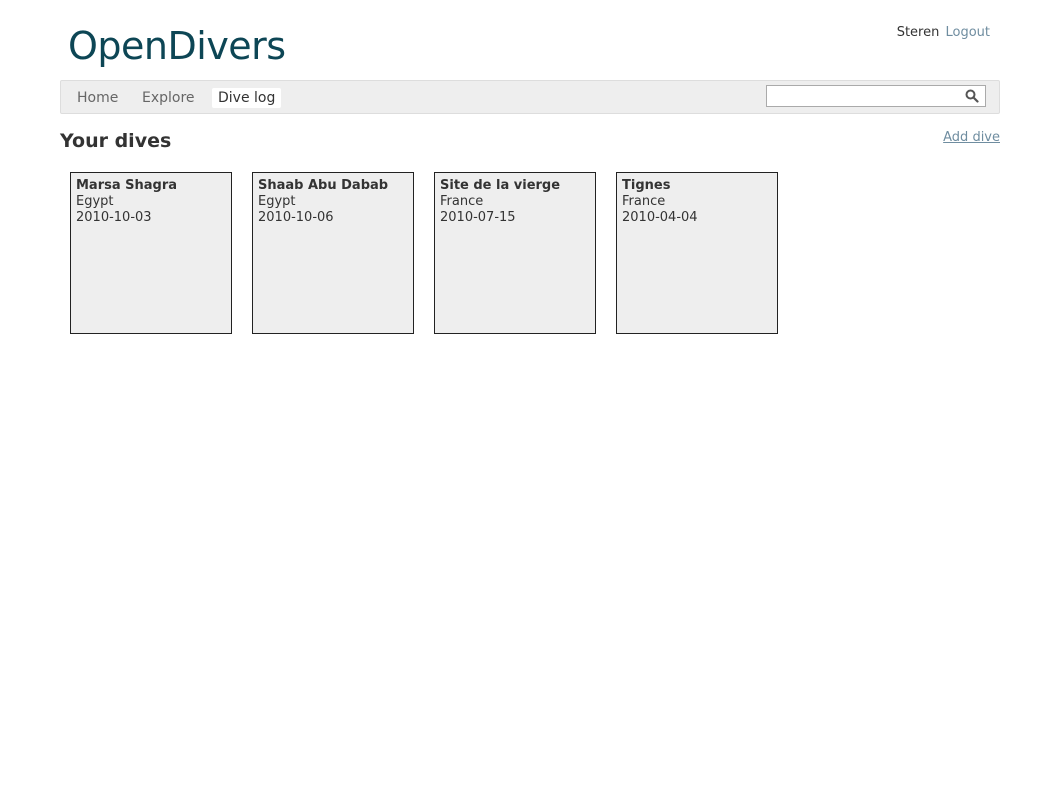  I want to click on page-title: Your dives, so click(116, 141).